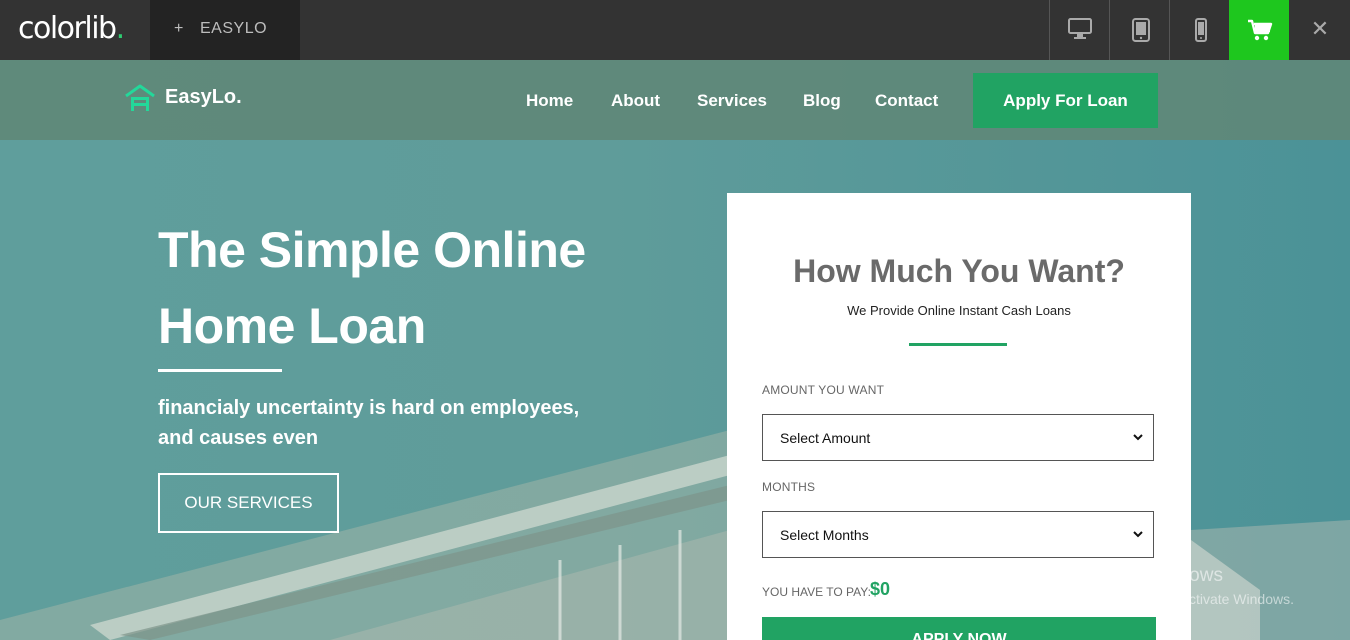  What do you see at coordinates (958, 344) in the screenshot?
I see `form-divider` at bounding box center [958, 344].